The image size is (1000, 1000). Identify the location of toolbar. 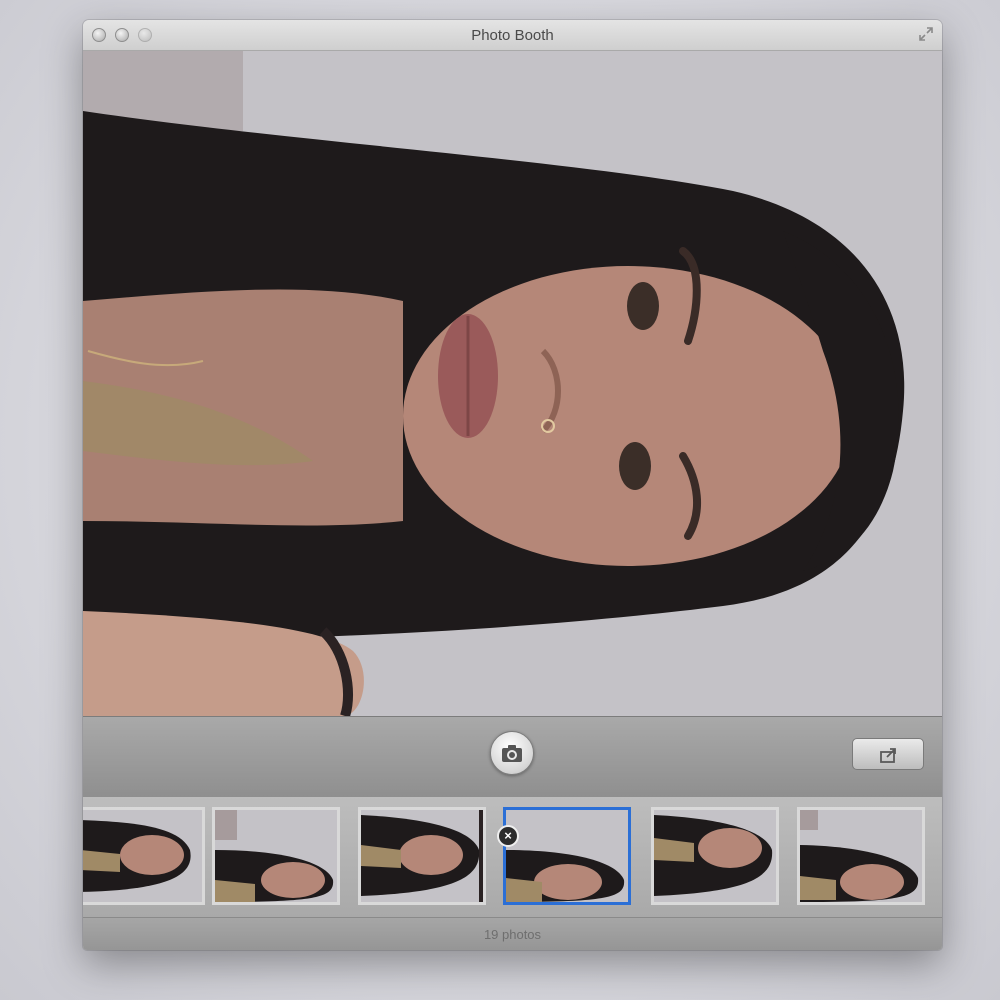
(512, 757).